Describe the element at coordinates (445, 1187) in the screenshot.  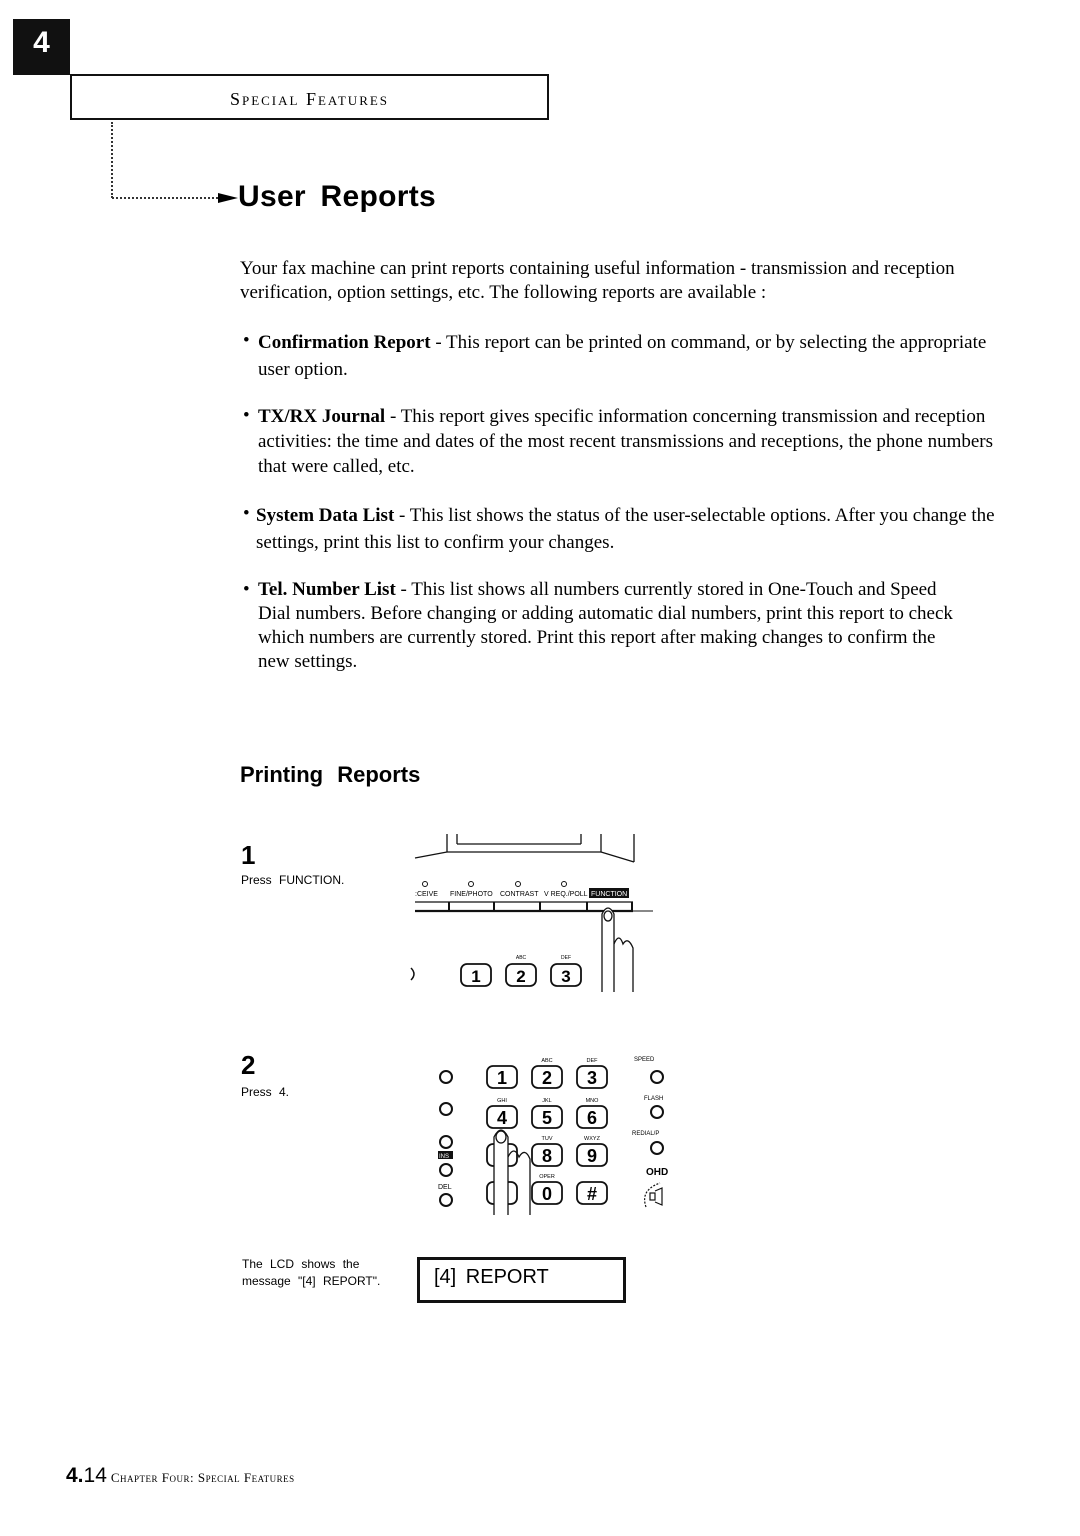
I see `del-label: DEL` at that location.